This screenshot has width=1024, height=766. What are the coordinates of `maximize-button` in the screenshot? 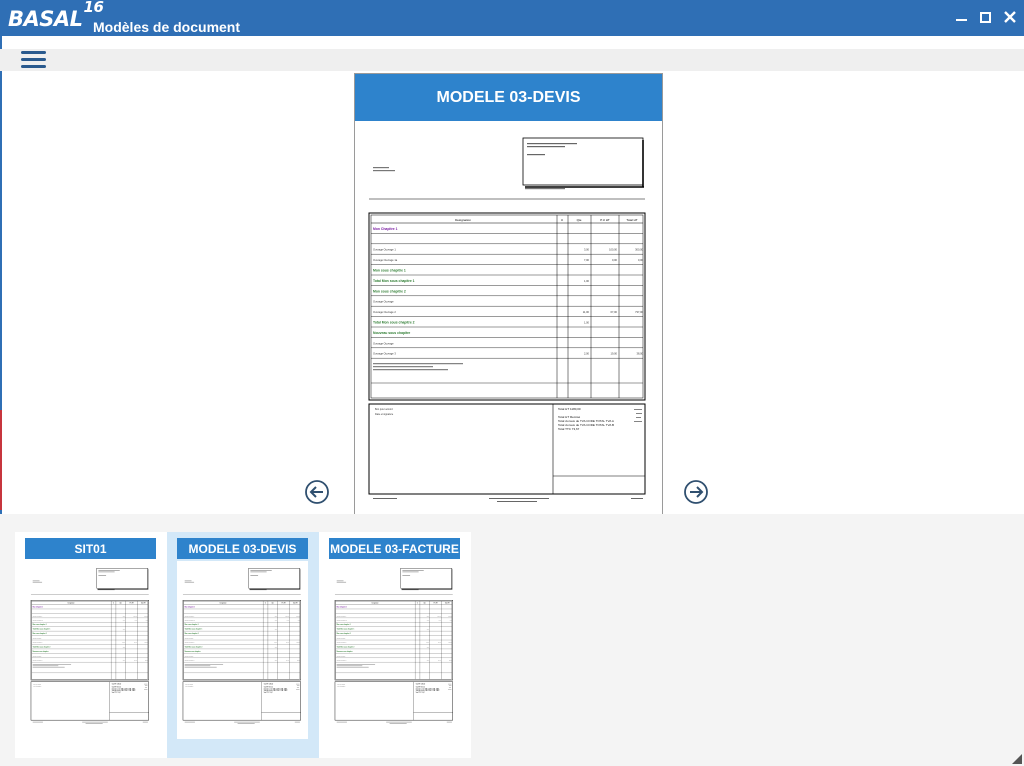 It's located at (985, 17).